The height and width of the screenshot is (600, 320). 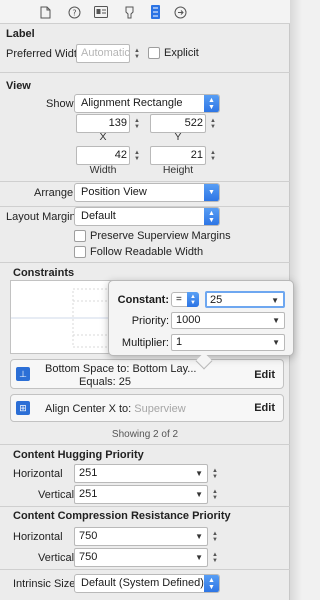 I want to click on preferred-width-label: Preferred Width, so click(x=45, y=54).